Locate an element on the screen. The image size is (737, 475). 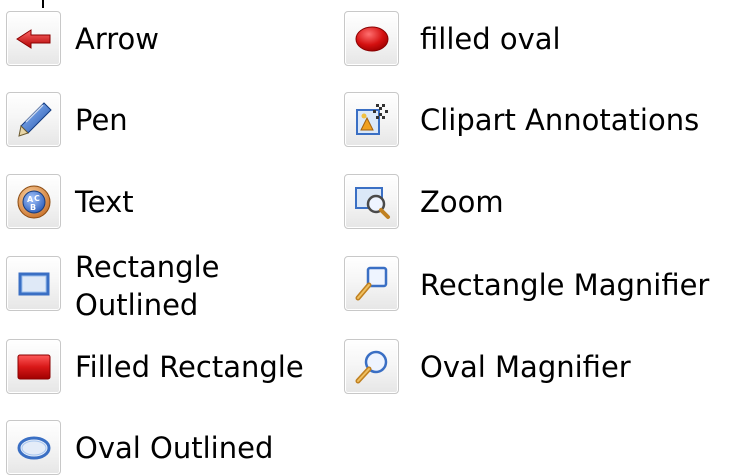
arrow-tool-button is located at coordinates (33, 38).